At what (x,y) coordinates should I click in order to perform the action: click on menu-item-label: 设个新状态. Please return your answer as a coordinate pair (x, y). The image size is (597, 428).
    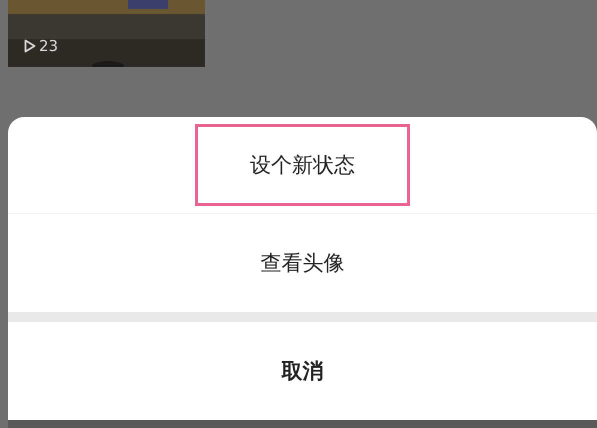
    Looking at the image, I should click on (302, 165).